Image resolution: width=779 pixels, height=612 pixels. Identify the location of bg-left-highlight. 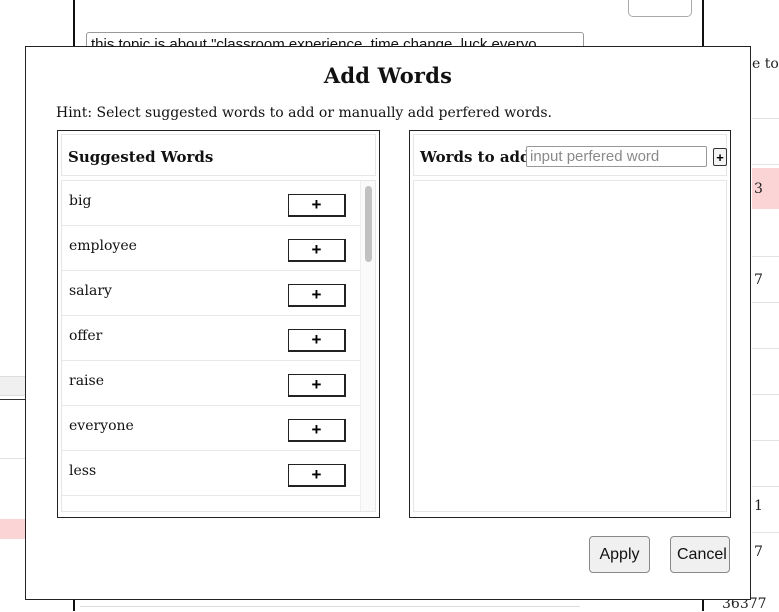
(12, 529).